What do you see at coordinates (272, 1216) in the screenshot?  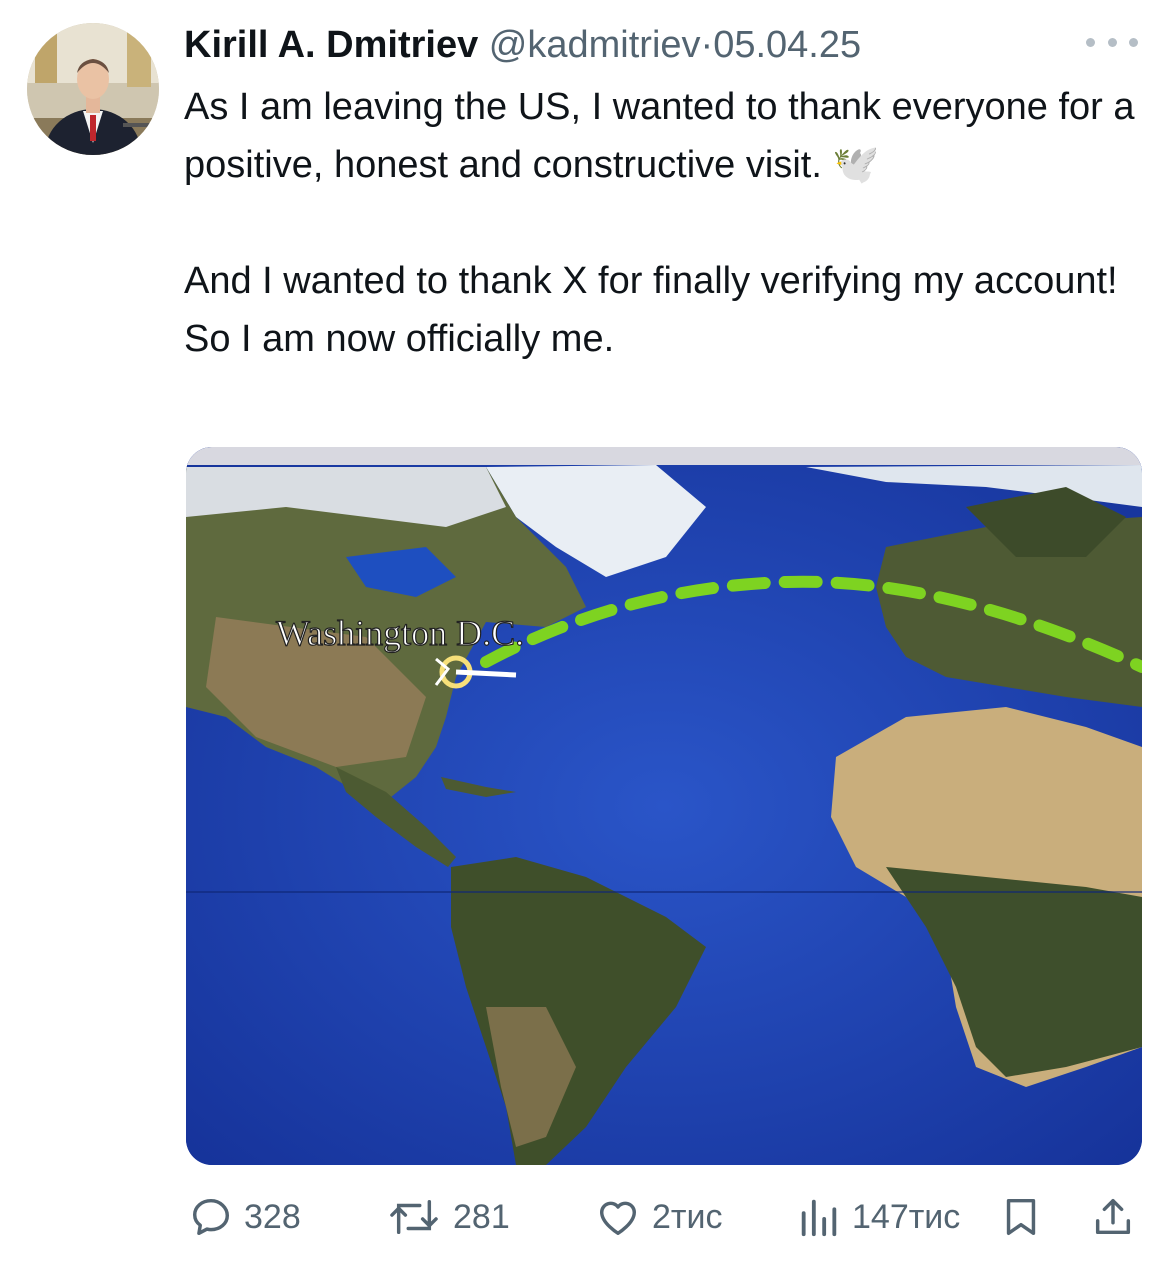 I see `reply-count: 328` at bounding box center [272, 1216].